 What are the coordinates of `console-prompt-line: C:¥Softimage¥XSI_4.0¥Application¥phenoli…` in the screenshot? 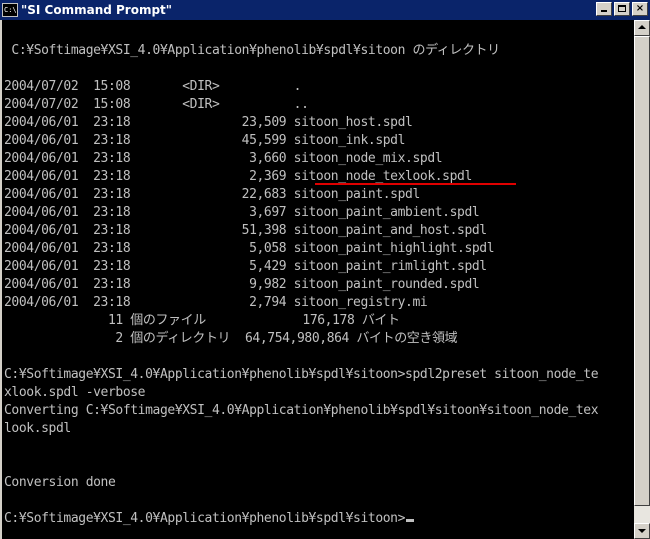 It's located at (209, 519).